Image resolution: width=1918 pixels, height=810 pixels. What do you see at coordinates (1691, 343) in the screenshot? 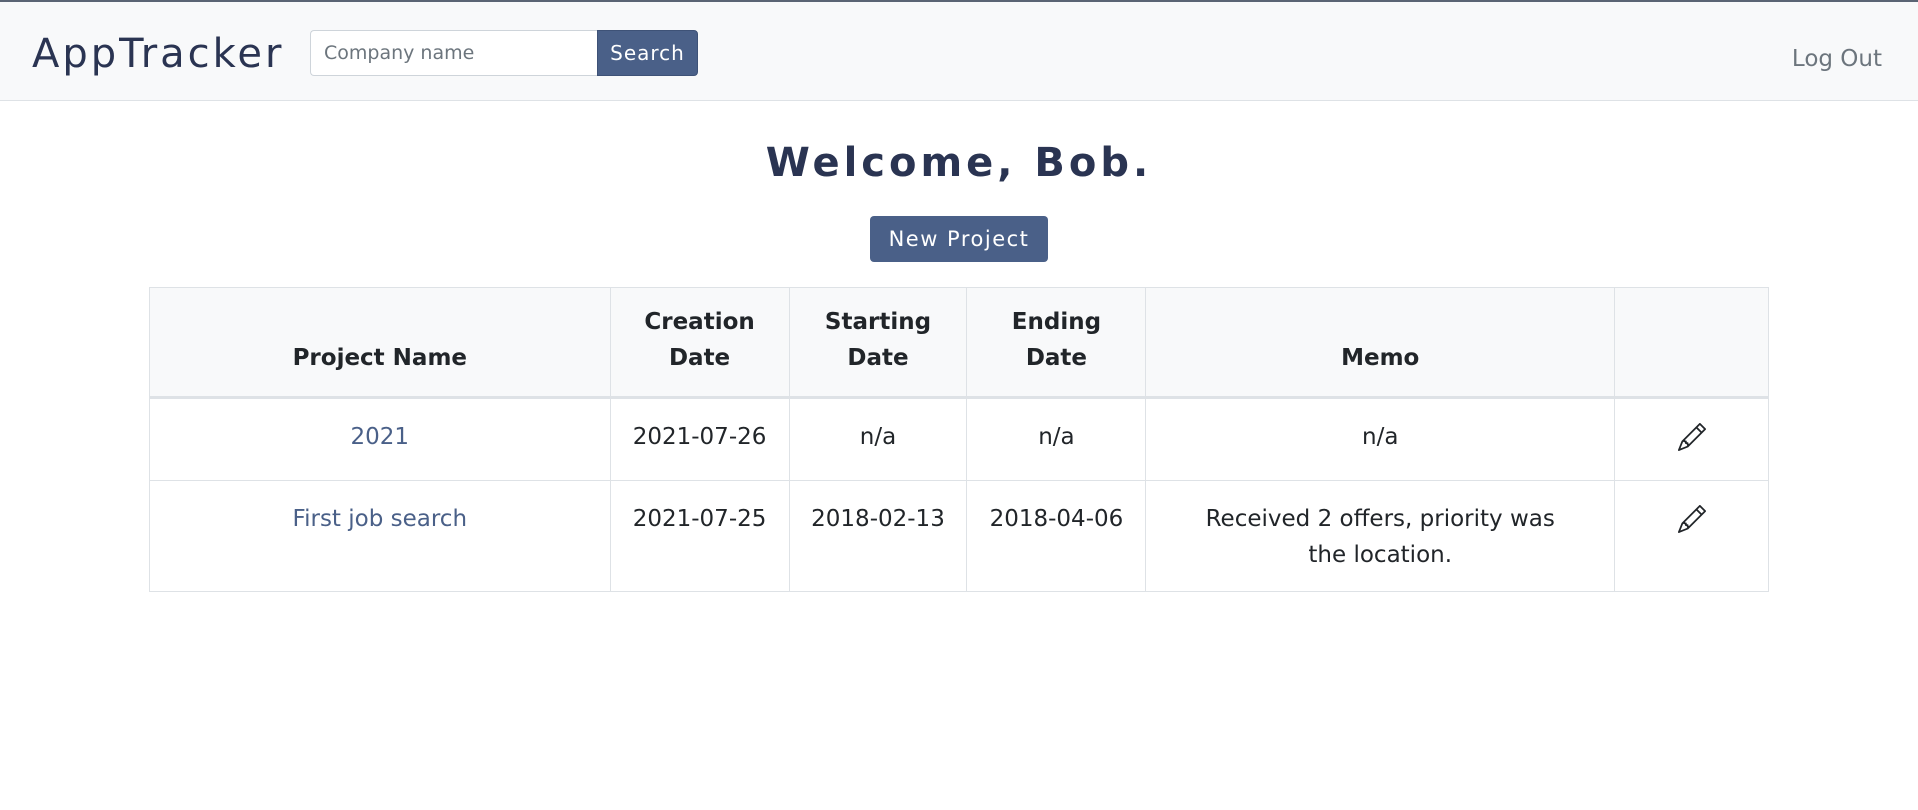
I see `col-header-actions` at bounding box center [1691, 343].